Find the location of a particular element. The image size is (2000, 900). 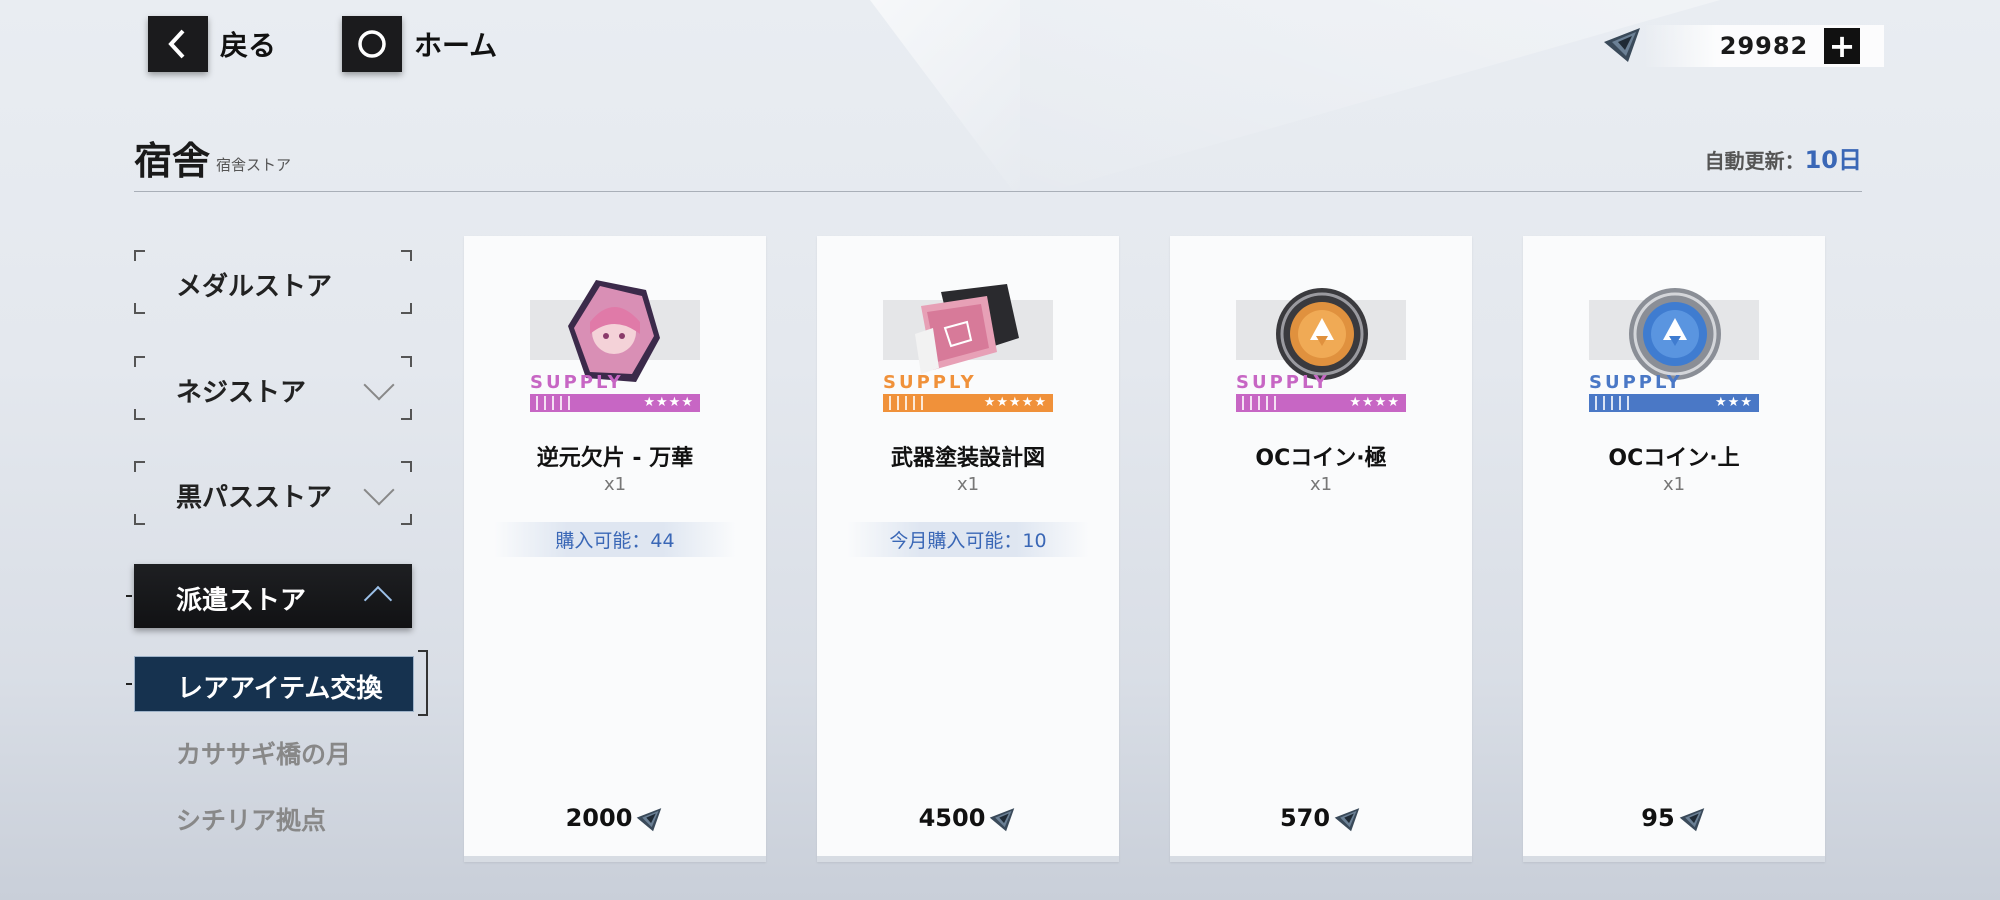

purchase-limit: 今月購入可能：10 is located at coordinates (968, 539).